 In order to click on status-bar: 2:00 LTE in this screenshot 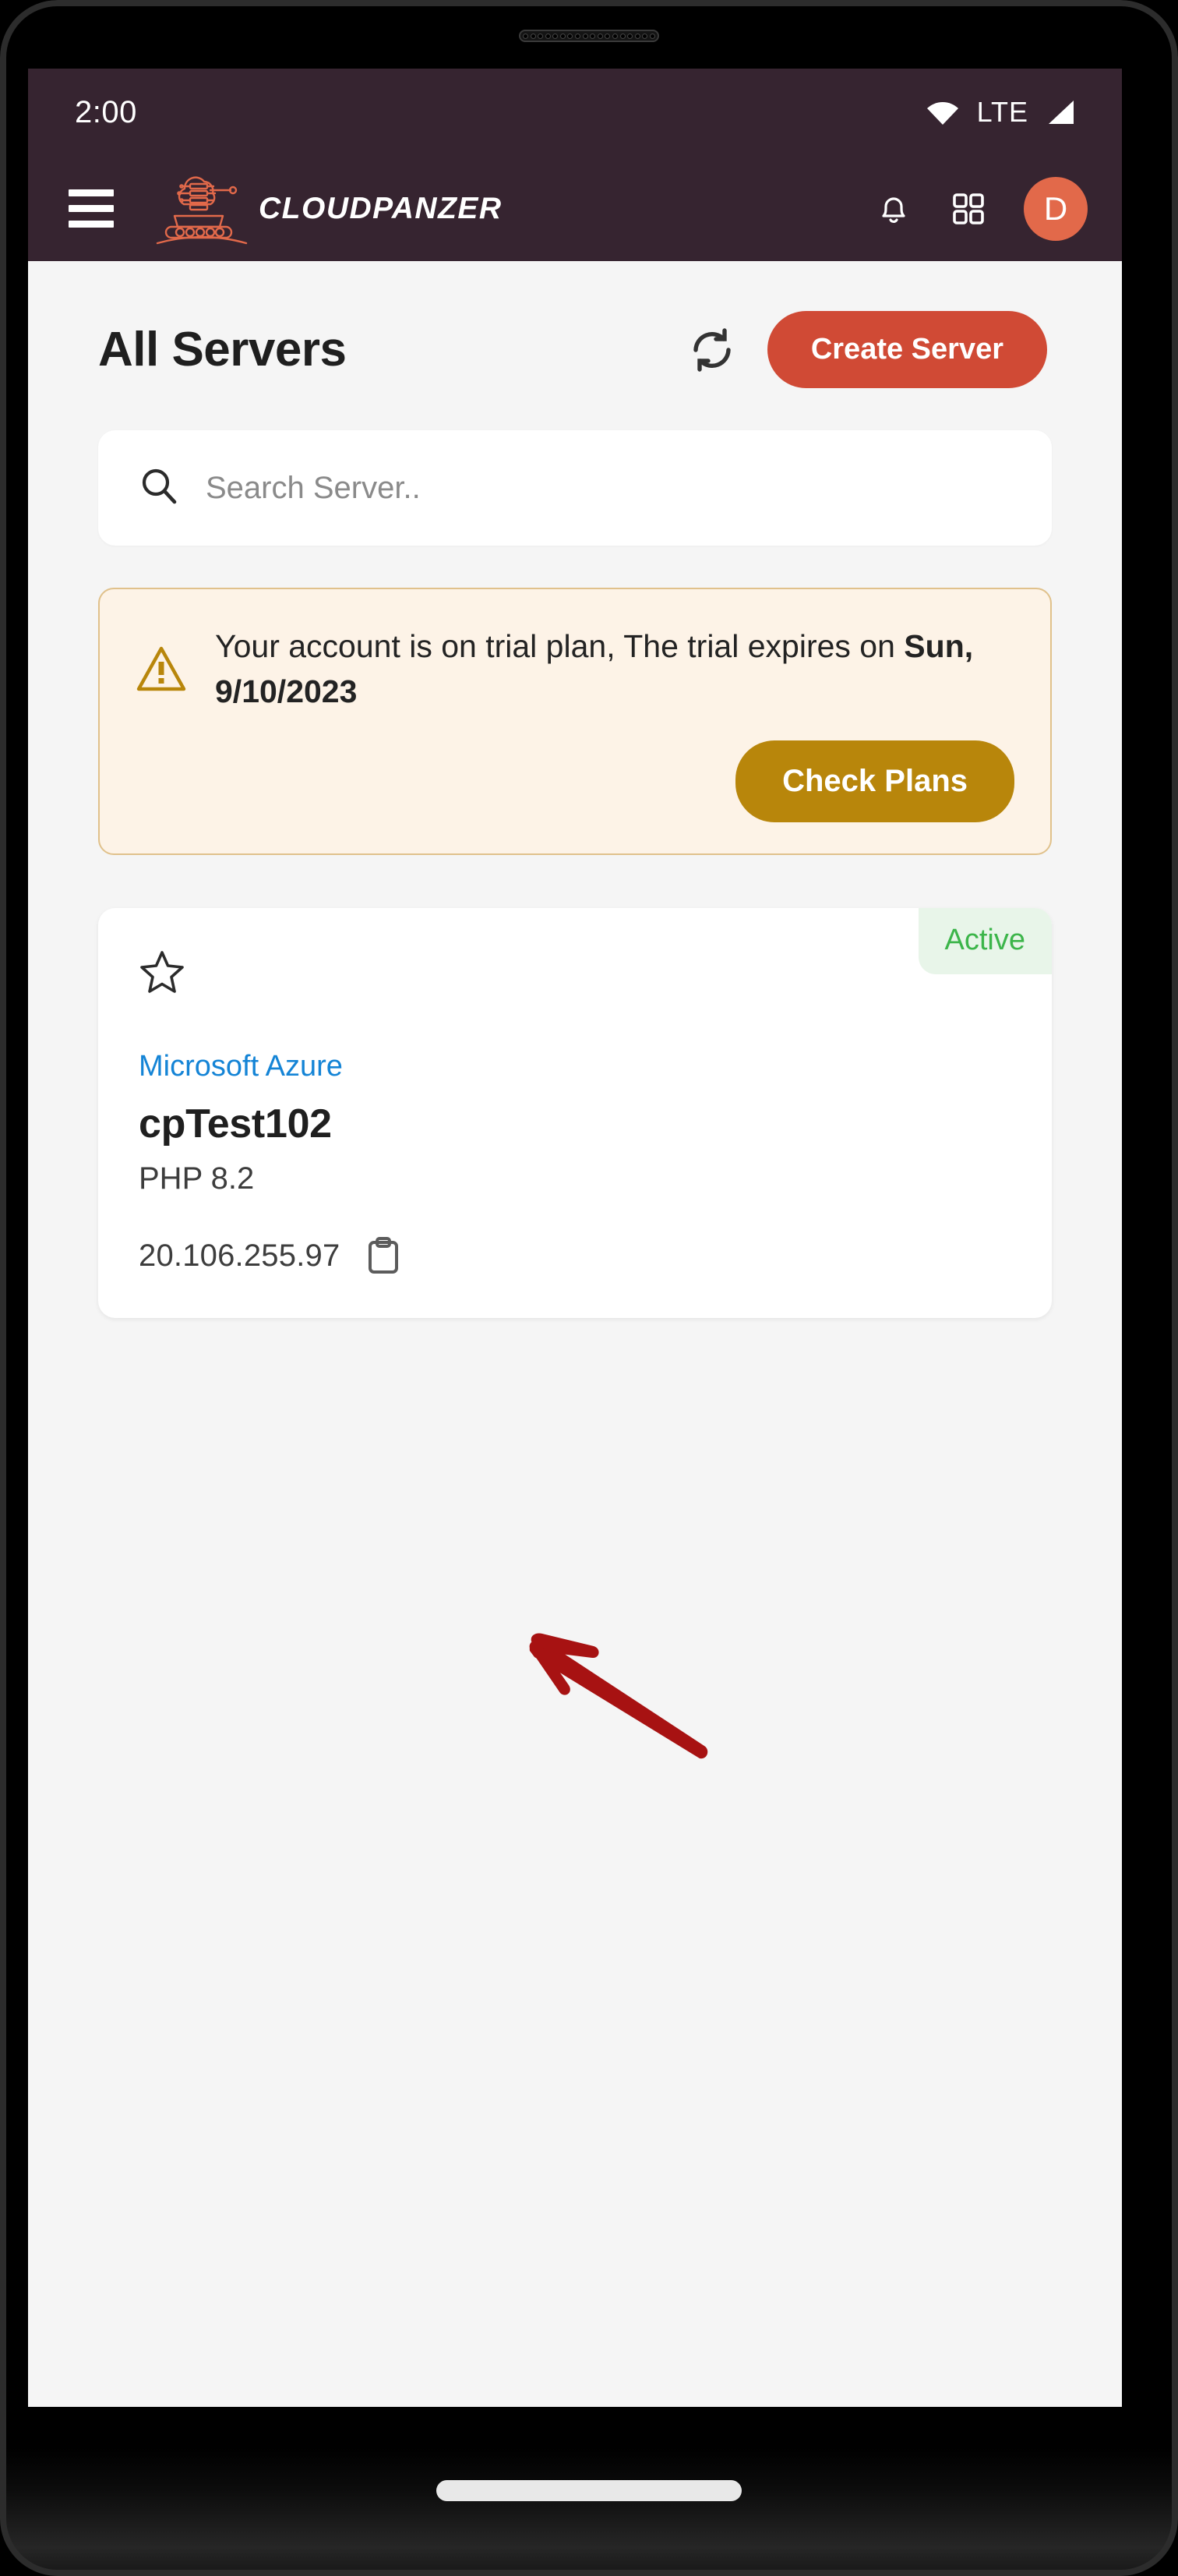, I will do `click(575, 112)`.